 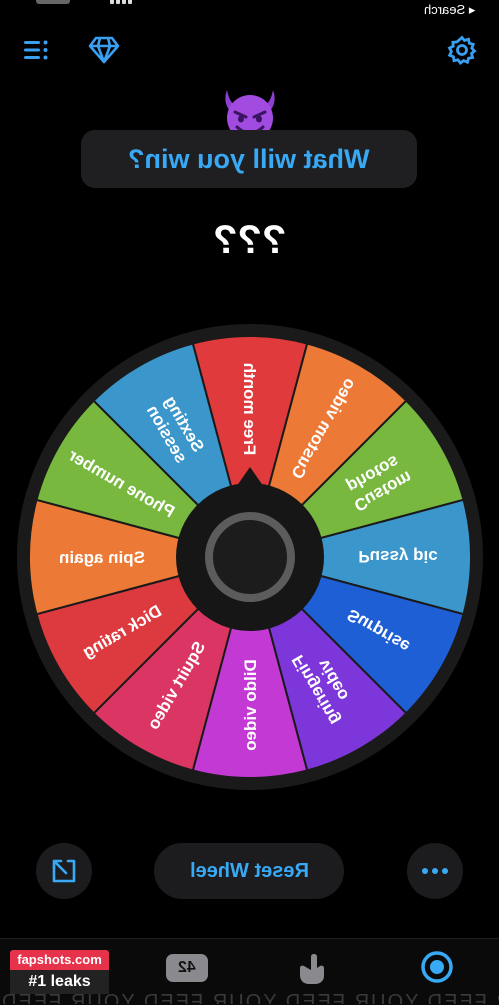 I want to click on target-icon, so click(x=437, y=967).